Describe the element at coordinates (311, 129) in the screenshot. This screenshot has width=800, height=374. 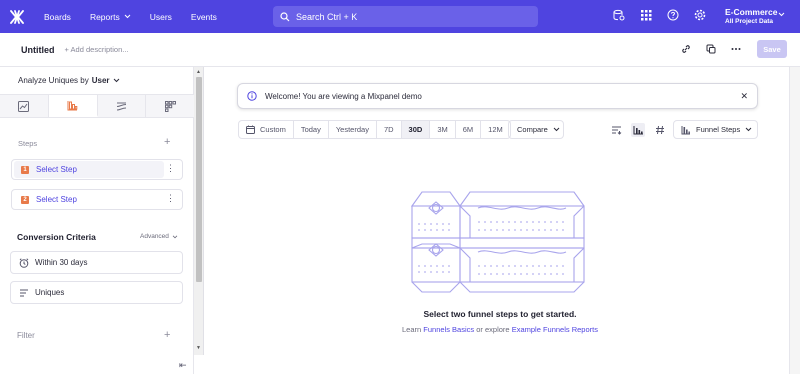
I see `date-range-today: Today` at that location.